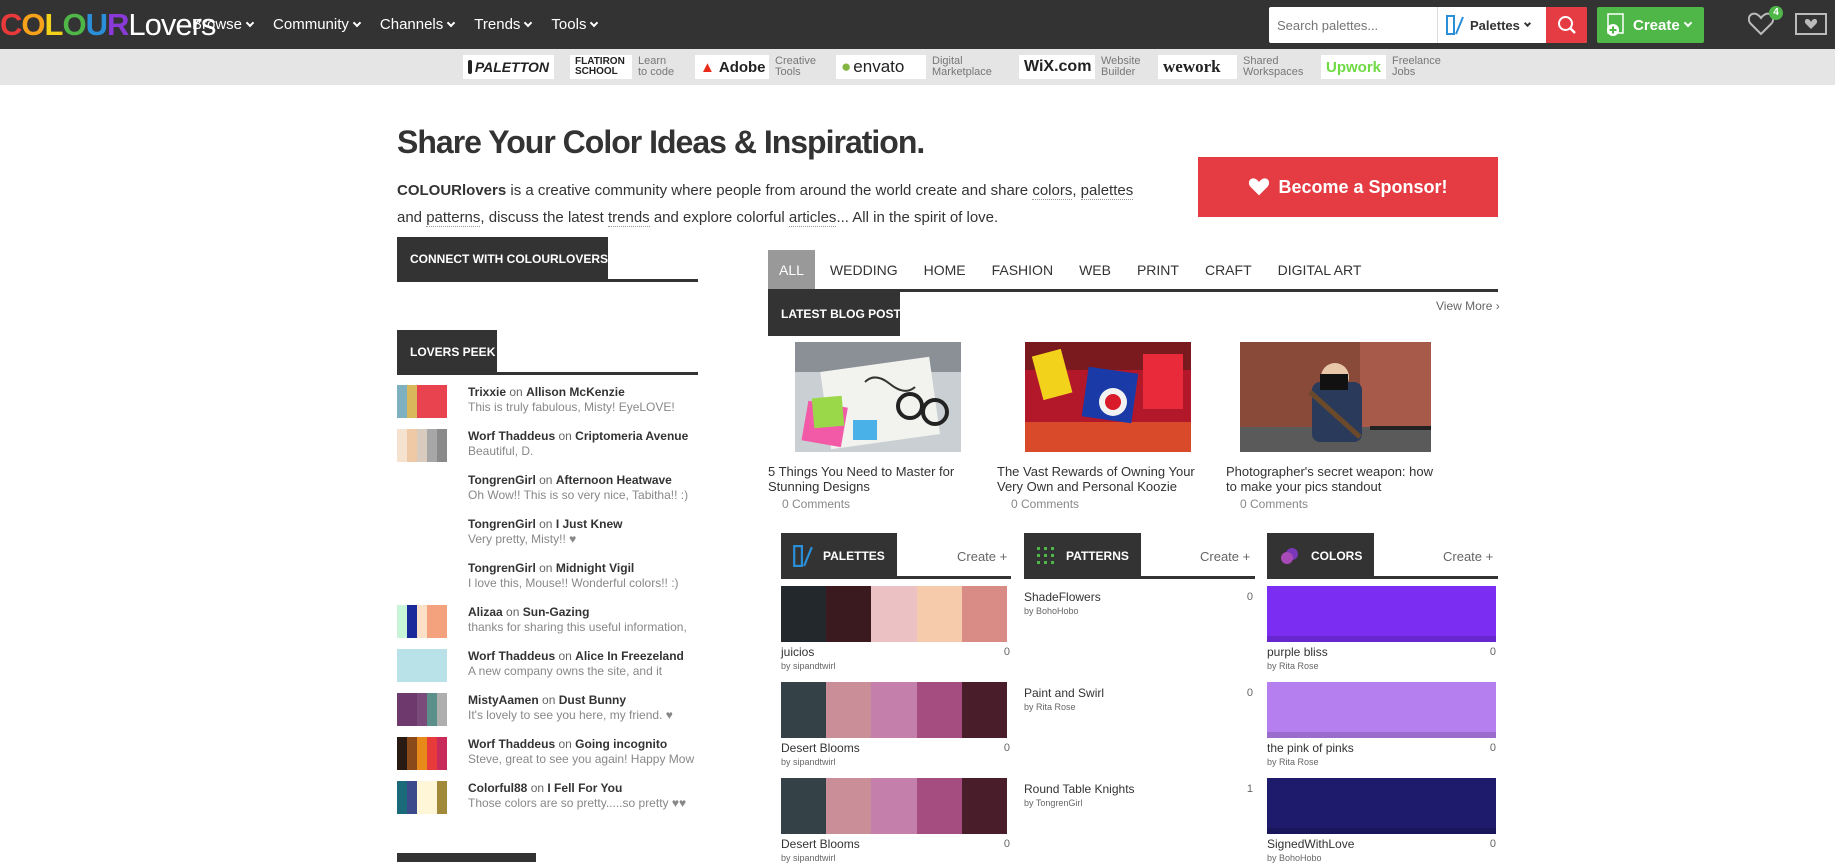 This screenshot has height=863, width=1835. I want to click on palette-name: juicios, so click(797, 652).